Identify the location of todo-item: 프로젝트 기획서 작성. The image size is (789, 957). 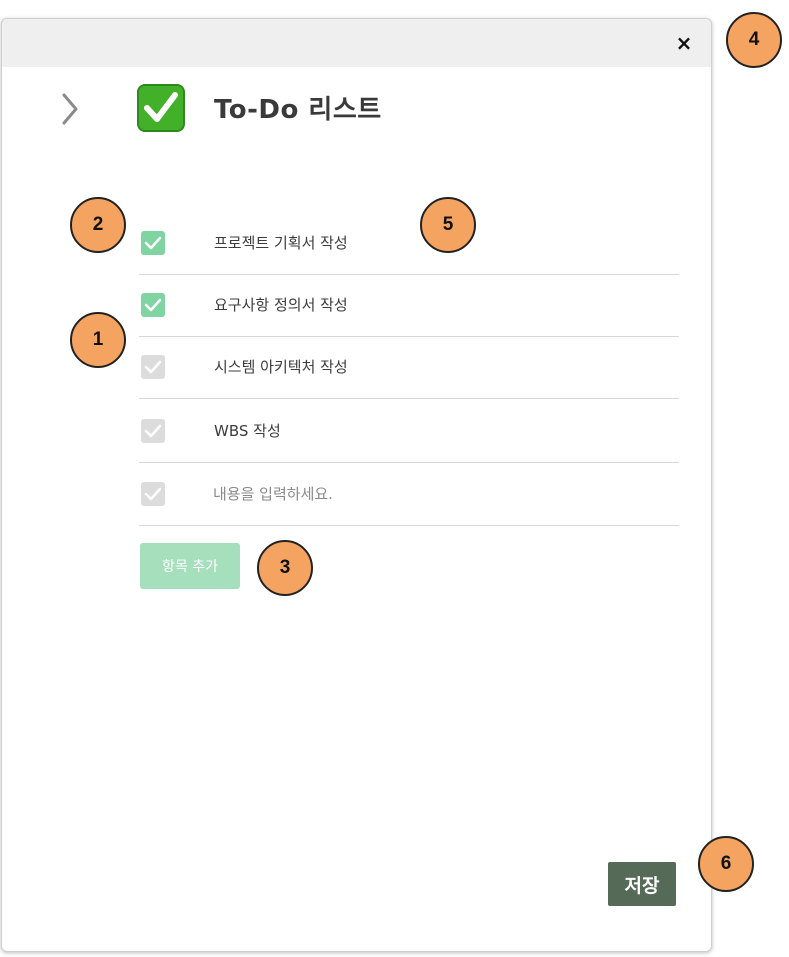
(409, 243).